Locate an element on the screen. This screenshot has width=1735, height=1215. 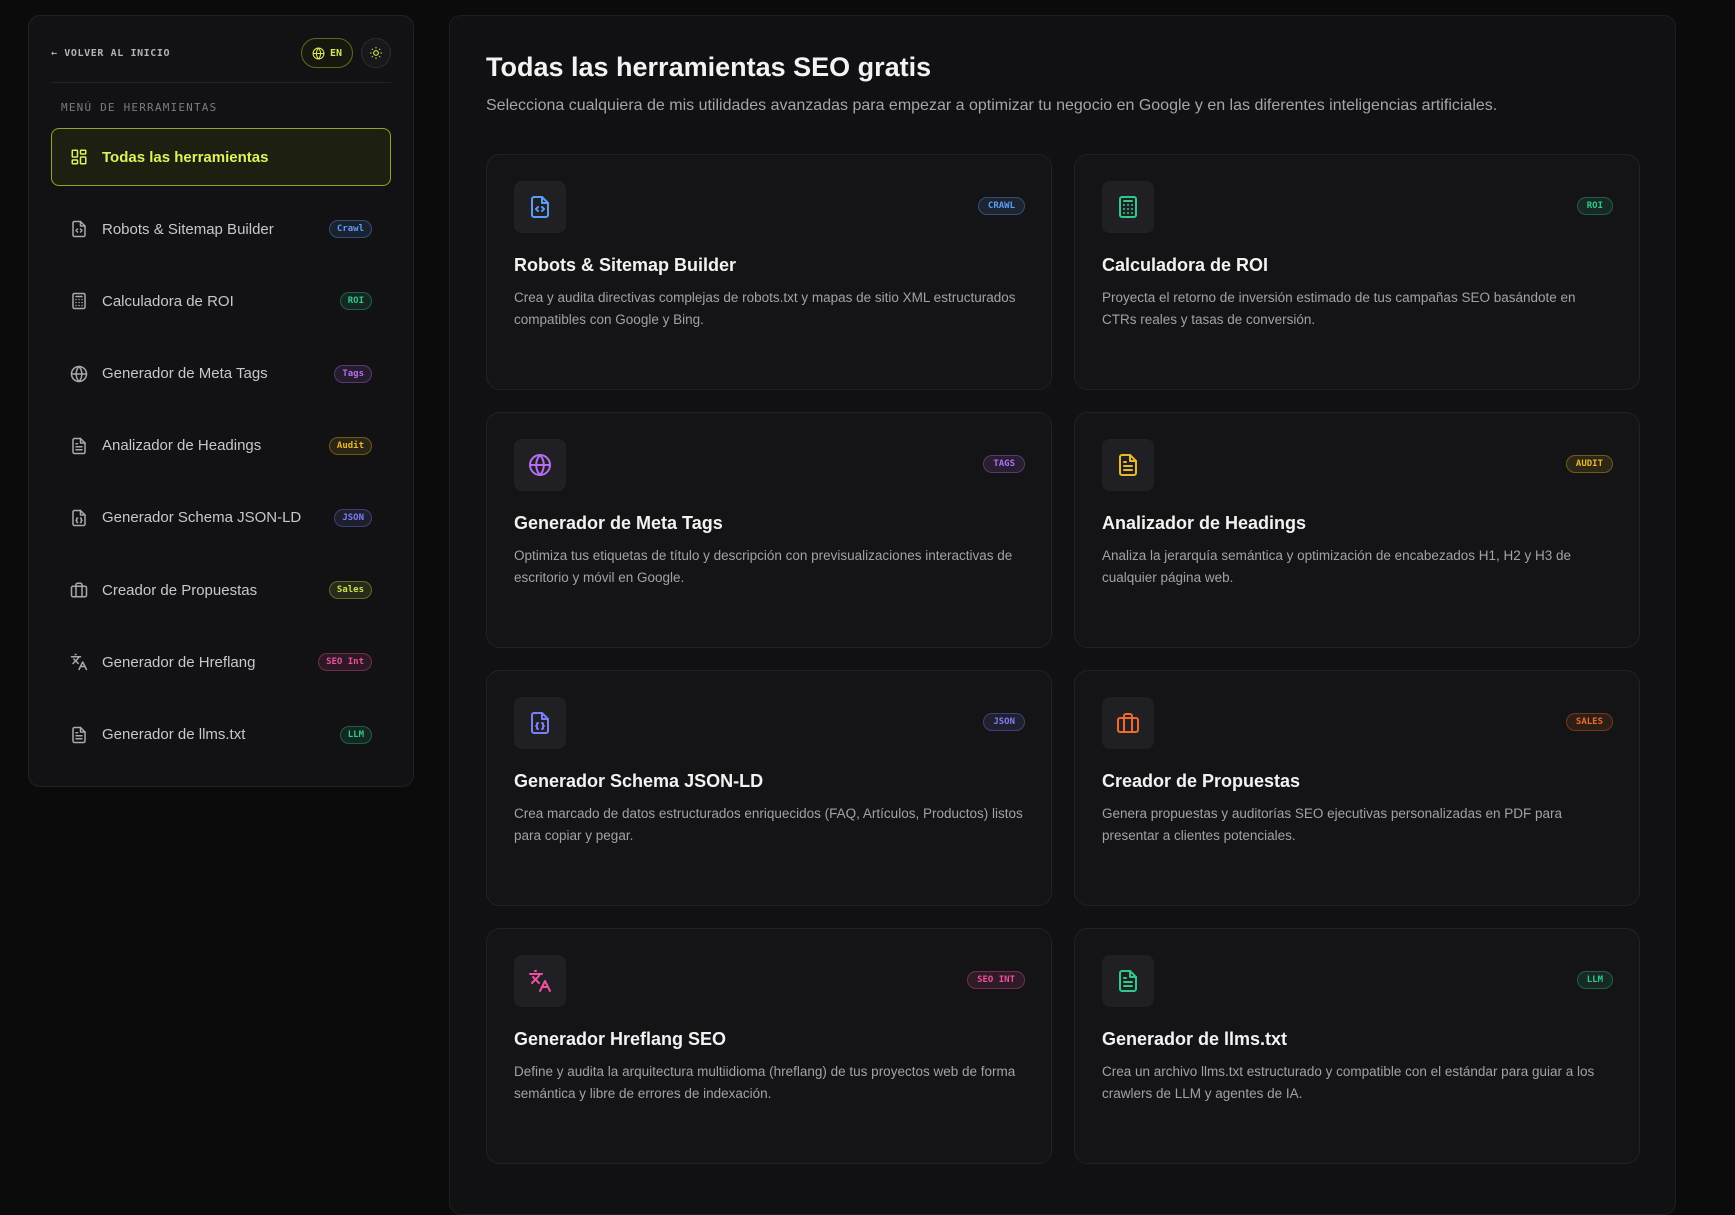
sidebar-item-label: Analizador de Headings is located at coordinates (182, 446).